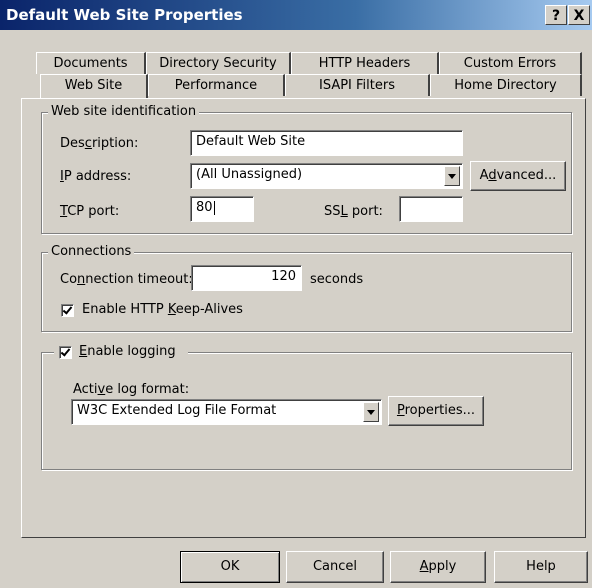 Image resolution: width=592 pixels, height=588 pixels. Describe the element at coordinates (91, 63) in the screenshot. I see `tab-documents: Documents` at that location.